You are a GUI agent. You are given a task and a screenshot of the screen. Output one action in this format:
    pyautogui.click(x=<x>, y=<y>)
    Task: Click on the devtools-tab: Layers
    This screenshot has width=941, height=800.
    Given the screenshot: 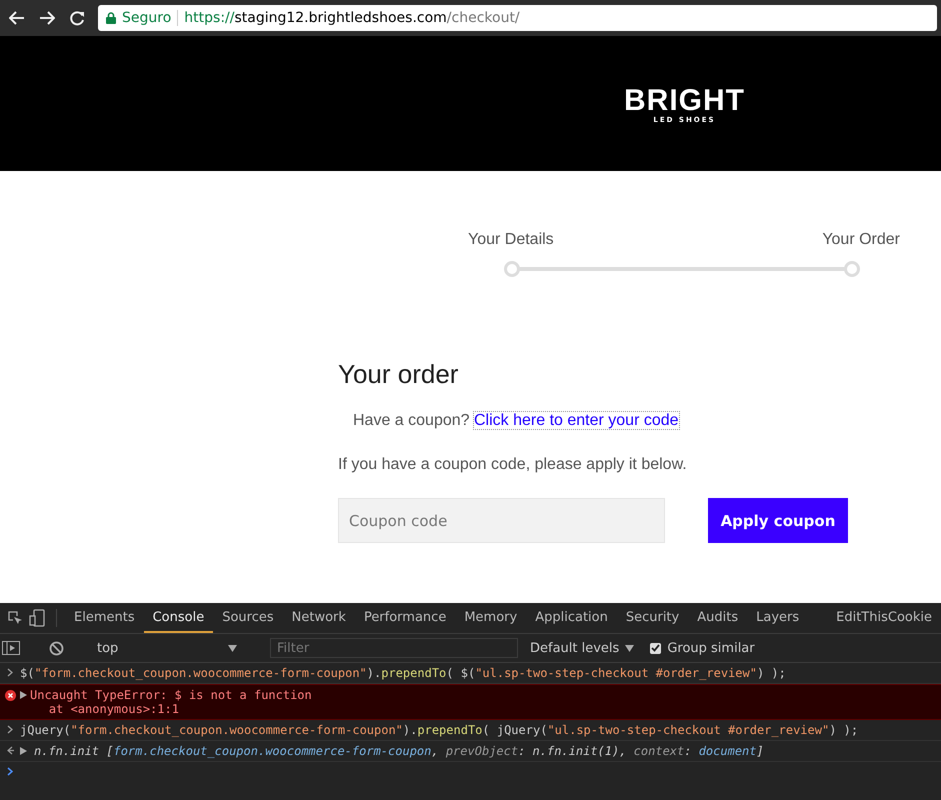 What is the action you would take?
    pyautogui.click(x=777, y=618)
    